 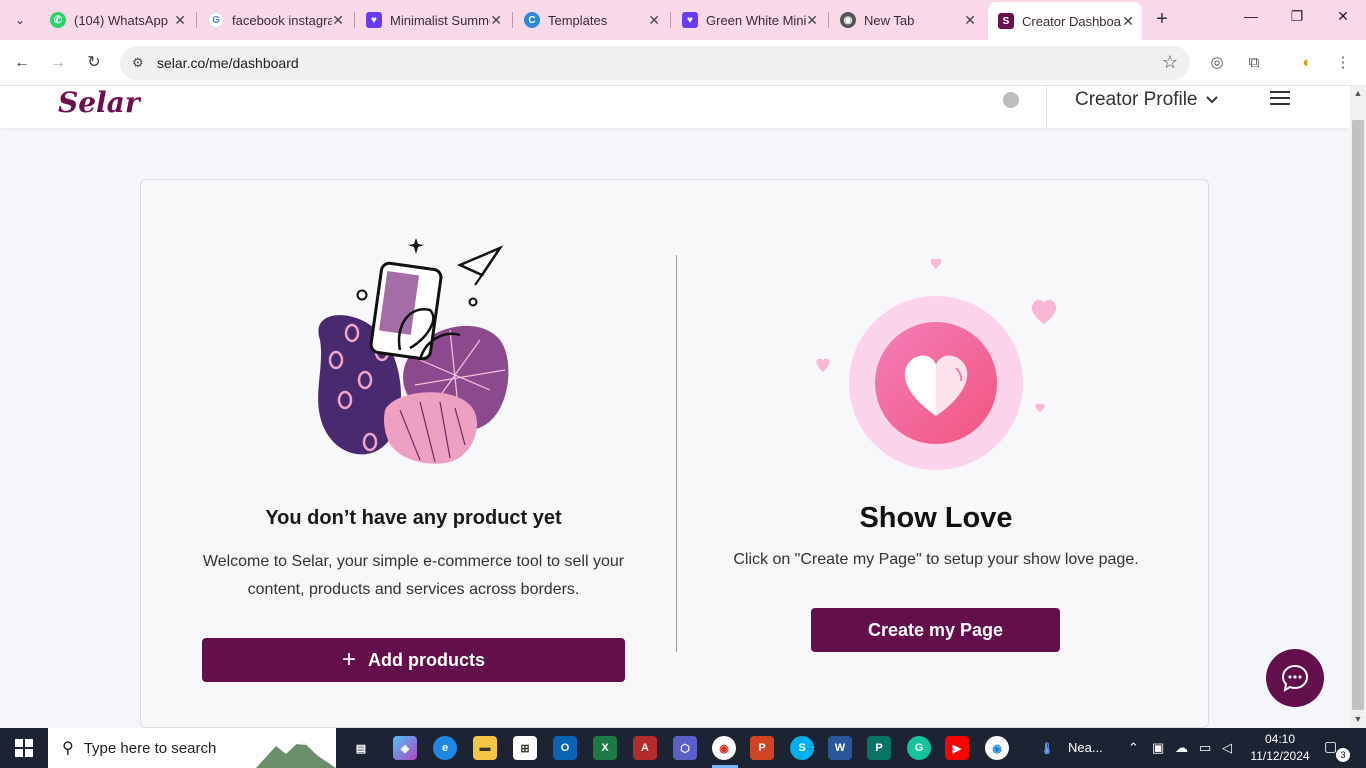 What do you see at coordinates (282, 20) in the screenshot?
I see `tab-title: facebook instagram` at bounding box center [282, 20].